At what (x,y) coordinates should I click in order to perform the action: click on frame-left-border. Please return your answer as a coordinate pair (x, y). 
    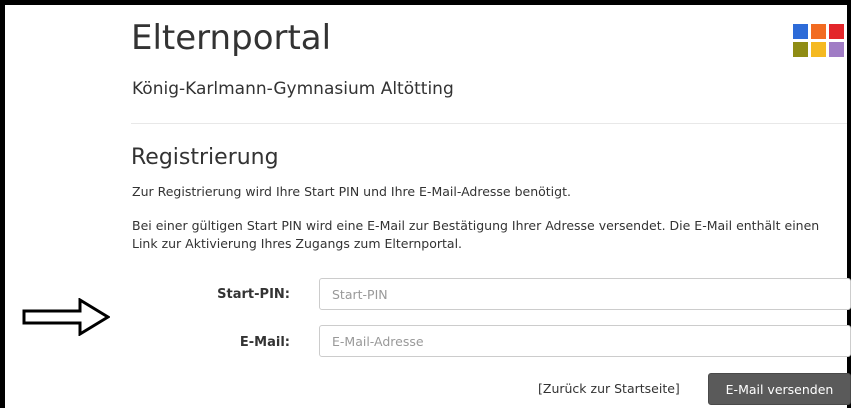
    Looking at the image, I should click on (2, 204).